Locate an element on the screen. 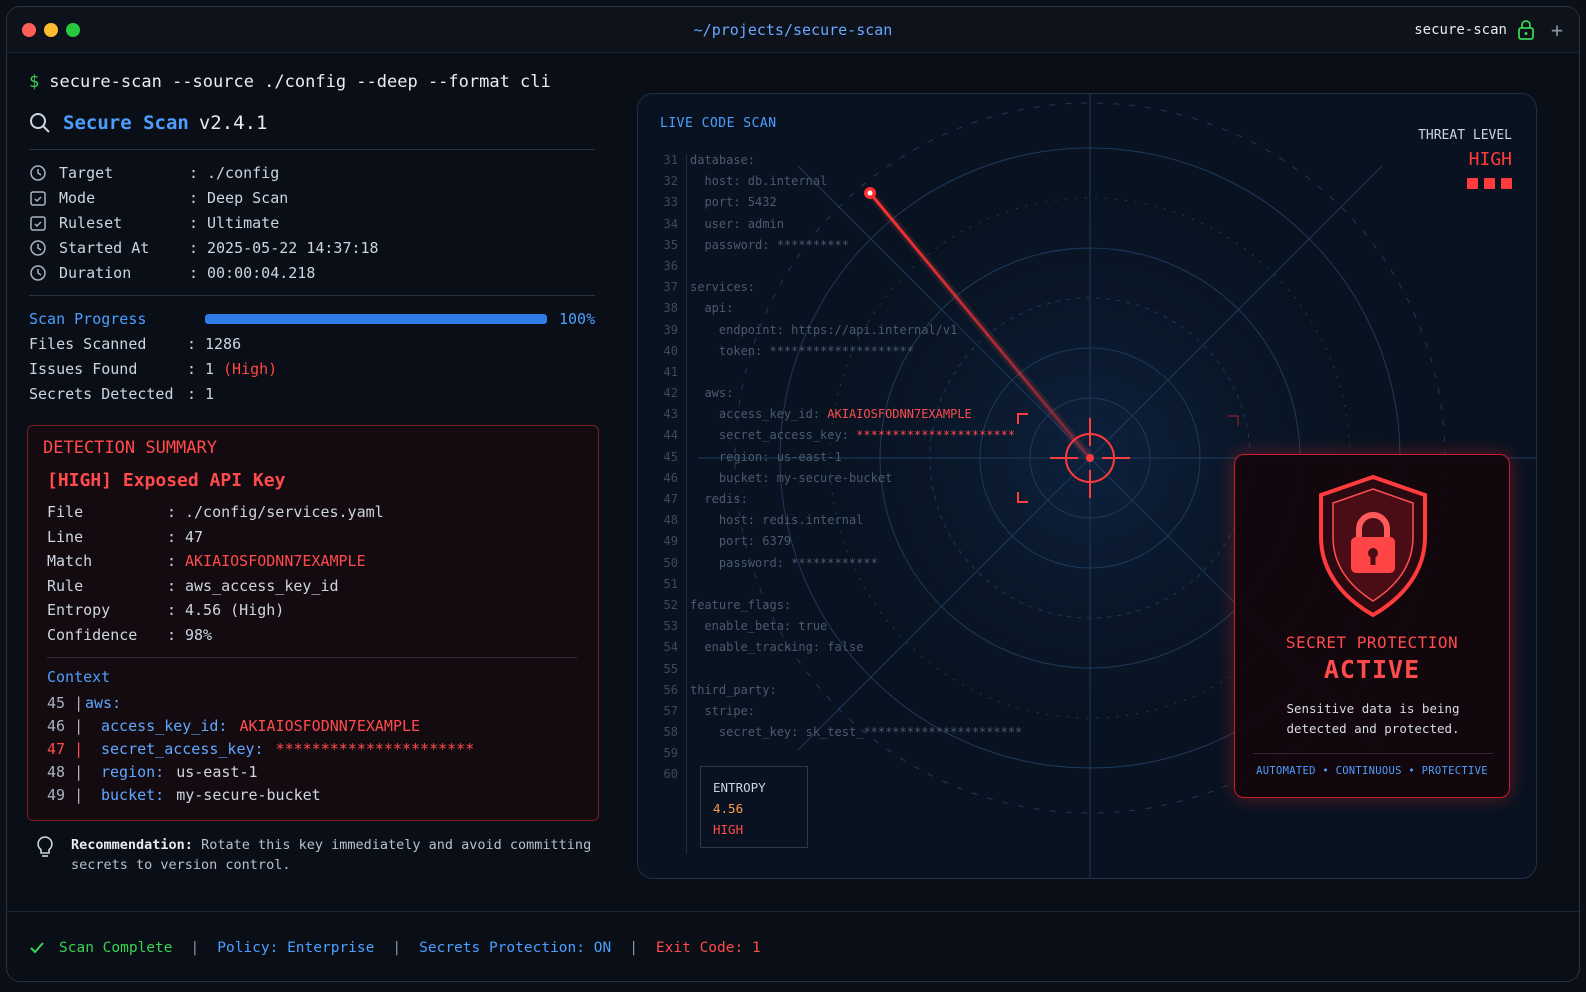 The height and width of the screenshot is (992, 1586). code-line-number: 58 is located at coordinates (670, 732).